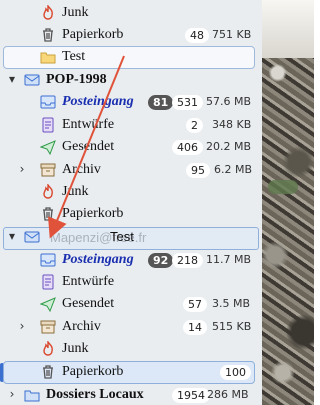 The image size is (320, 405). I want to click on moss-patch, so click(283, 187).